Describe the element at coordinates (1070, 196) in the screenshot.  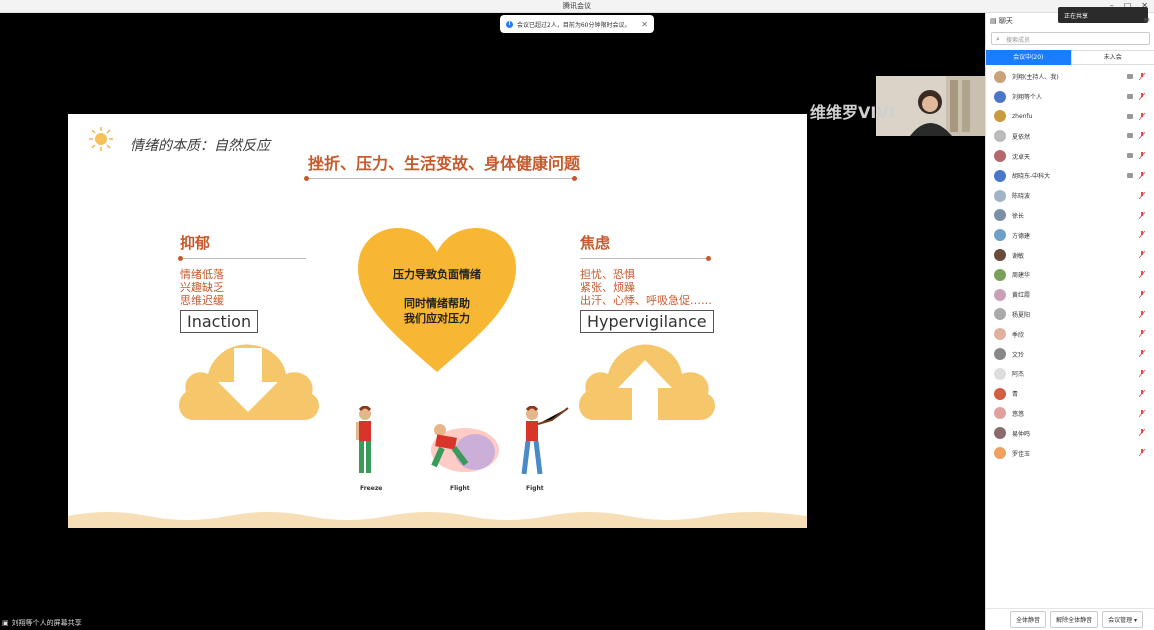
I see `member-row: 陈晓波` at that location.